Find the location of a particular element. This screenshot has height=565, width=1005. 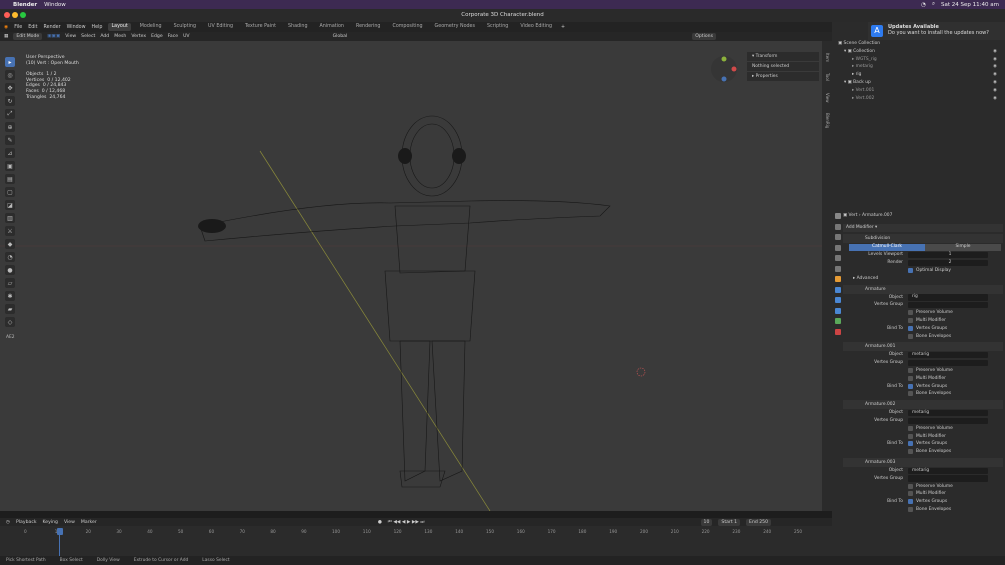

editor-type-icon: ▦ is located at coordinates (6, 36).